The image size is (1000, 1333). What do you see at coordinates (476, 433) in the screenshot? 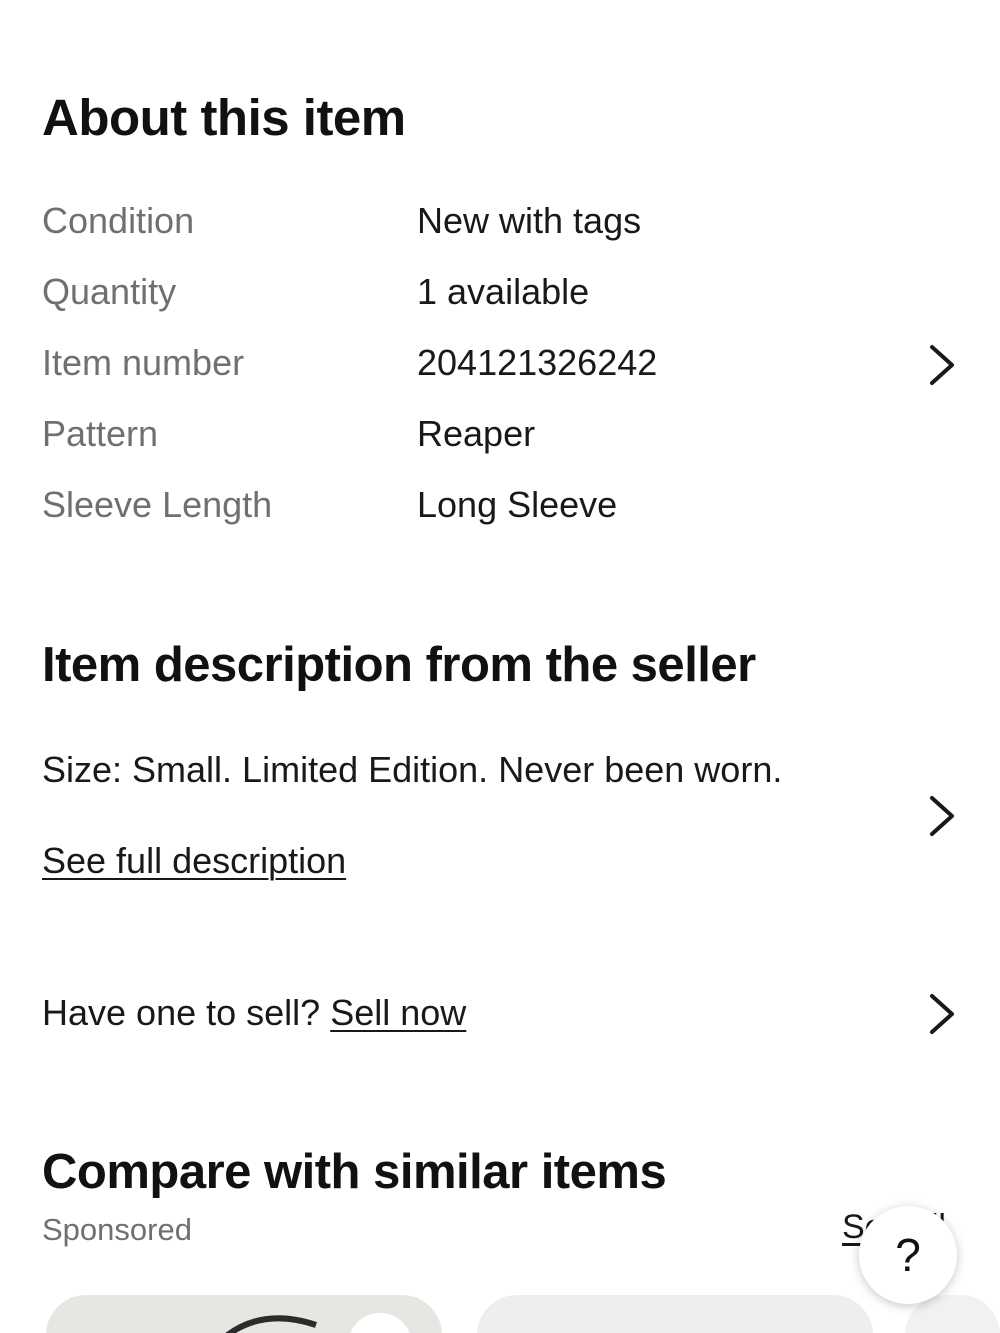
I see `spec-value-pattern: Reaper` at bounding box center [476, 433].